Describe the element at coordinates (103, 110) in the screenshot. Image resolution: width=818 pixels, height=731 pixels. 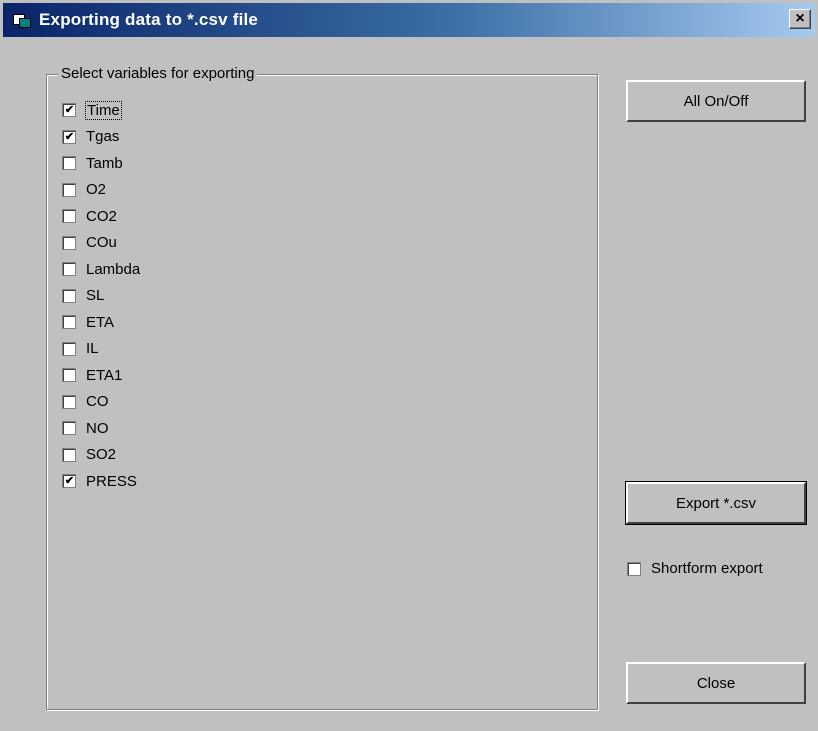
I see `checkbox-label: Time` at that location.